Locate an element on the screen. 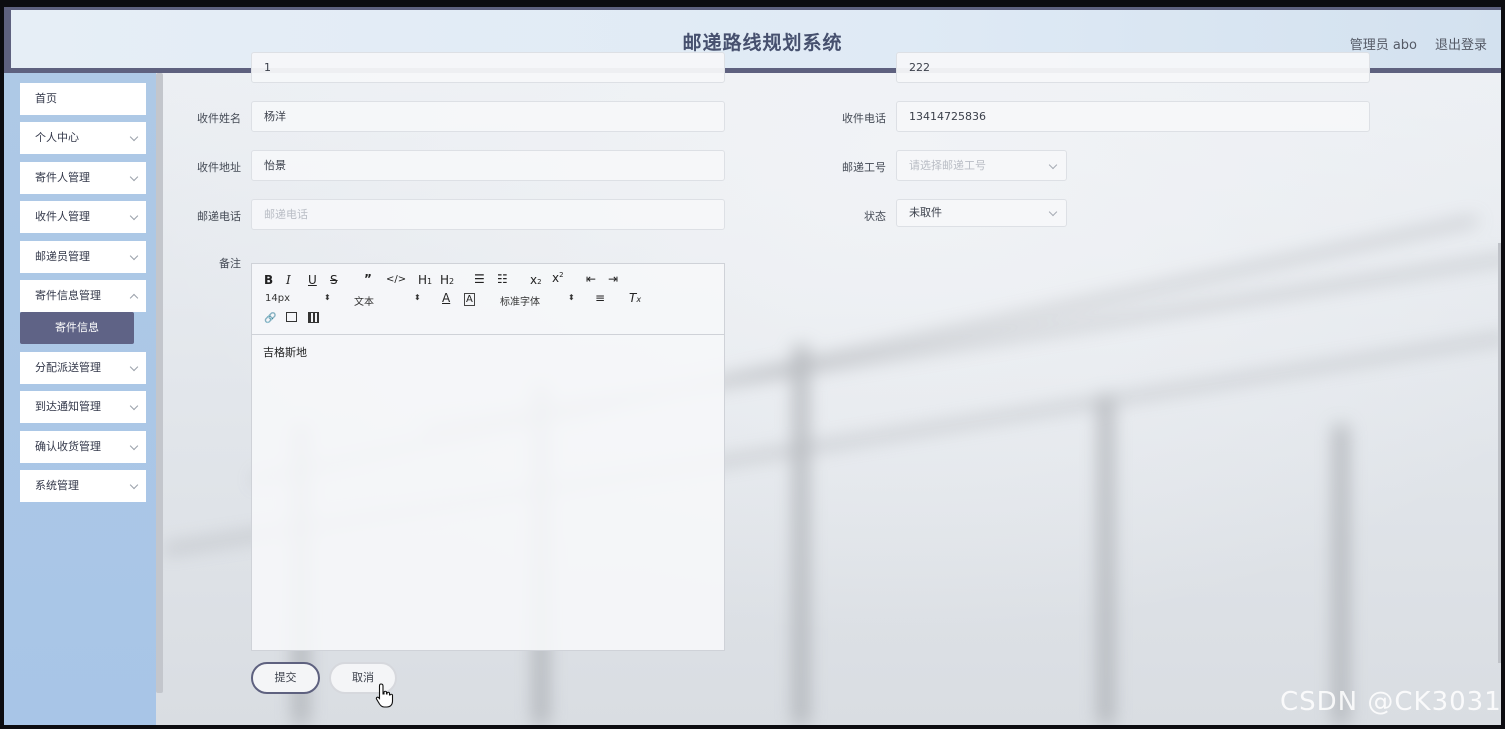 This screenshot has height=729, width=1505. status-select: 未取件 is located at coordinates (981, 213).